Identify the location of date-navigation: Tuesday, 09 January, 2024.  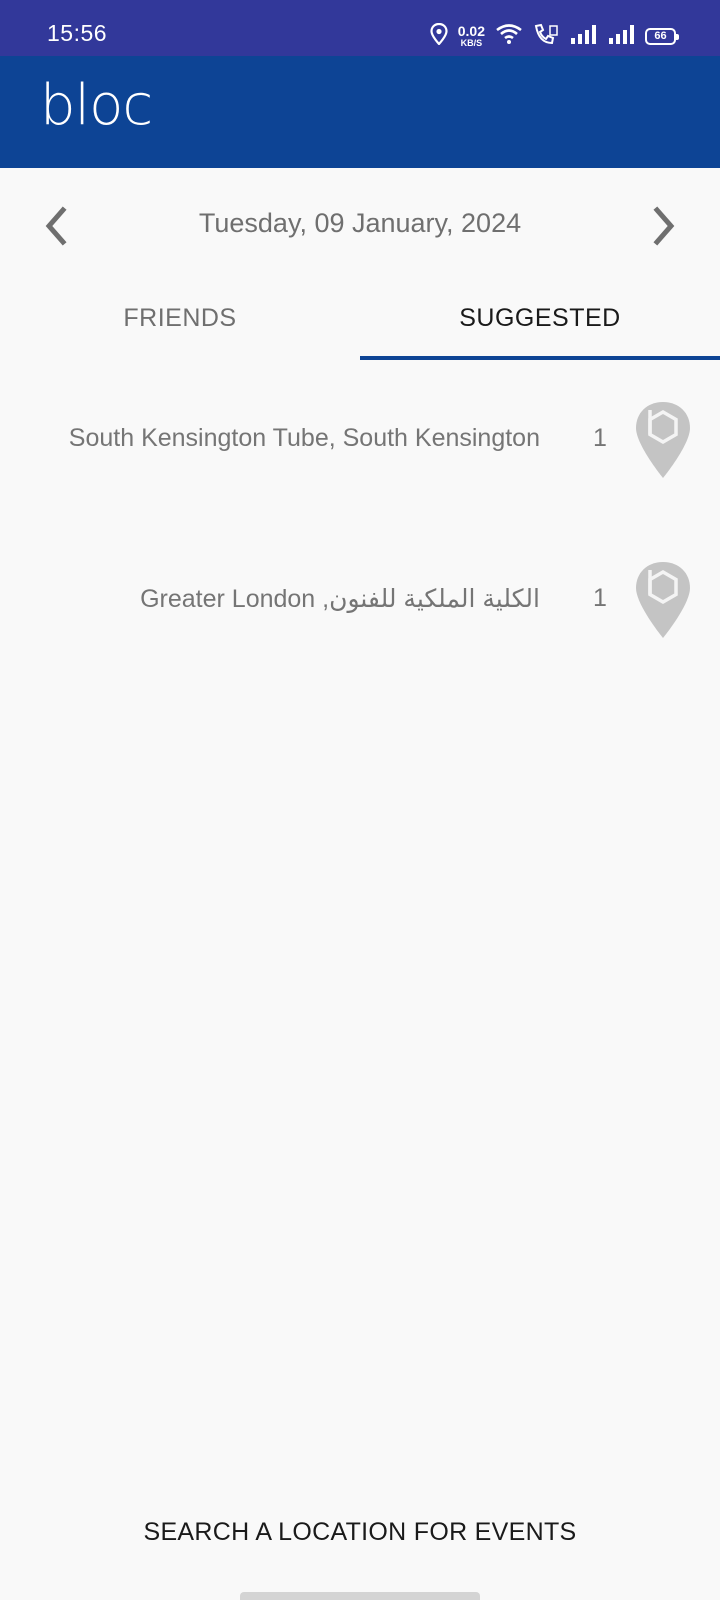
(360, 225).